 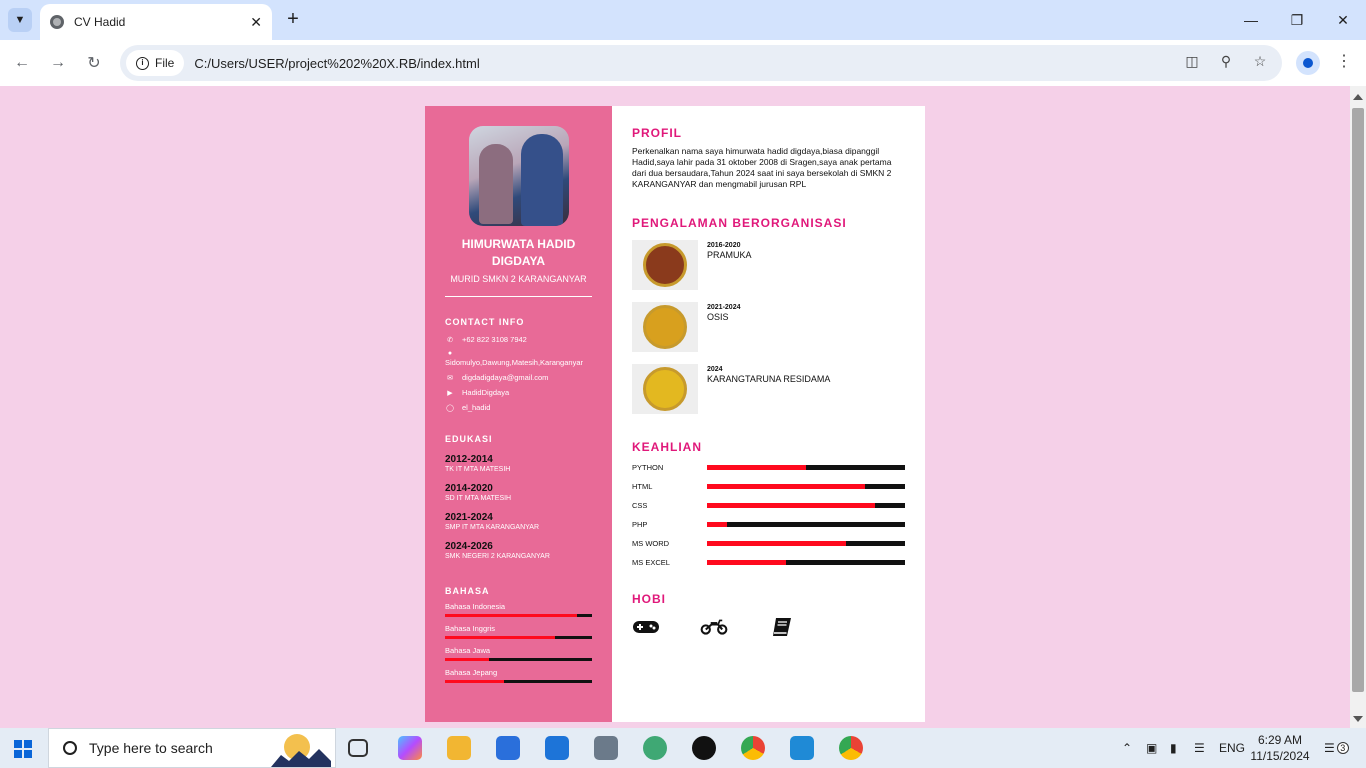 What do you see at coordinates (1173, 748) in the screenshot?
I see `battery-icon: ▮` at bounding box center [1173, 748].